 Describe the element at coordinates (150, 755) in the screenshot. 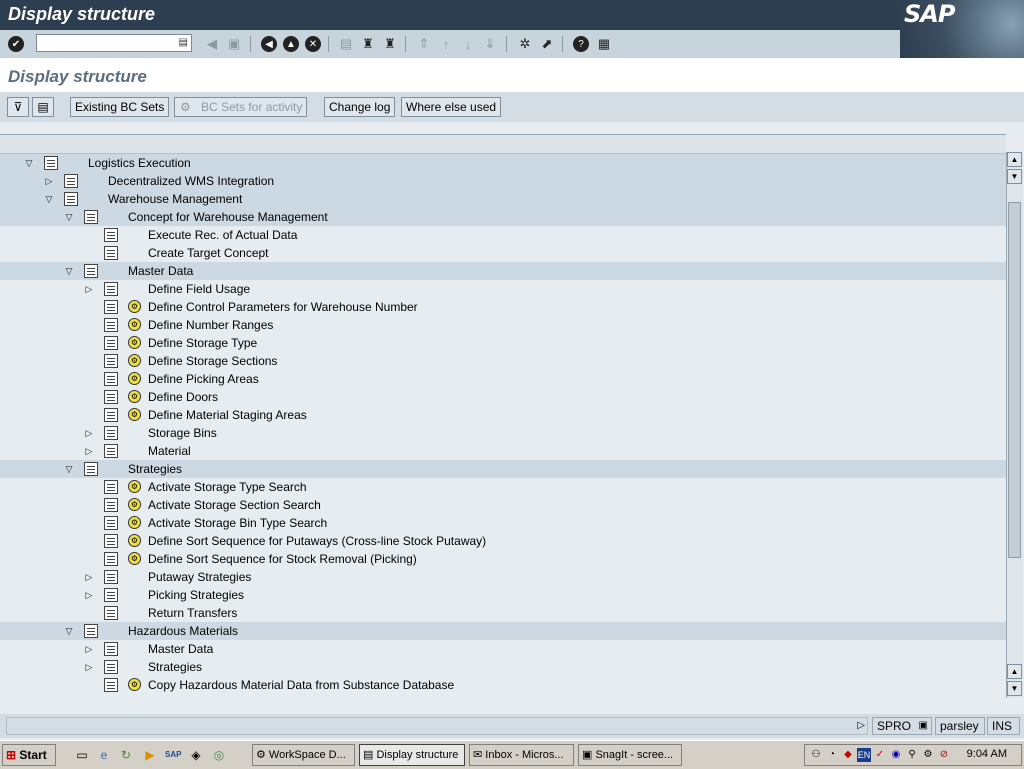

I see `media-player-icon: ▶` at that location.